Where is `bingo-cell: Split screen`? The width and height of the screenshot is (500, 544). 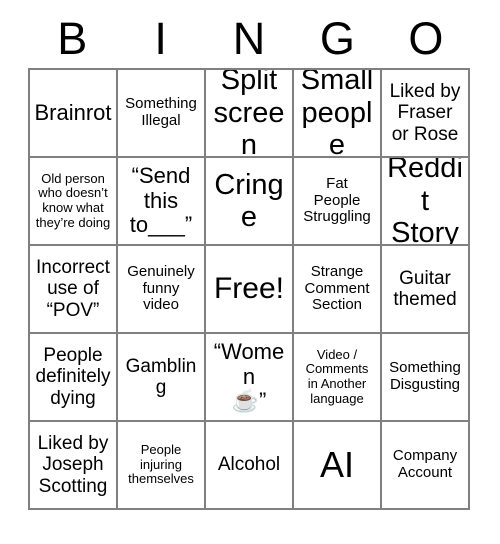
bingo-cell: Split screen is located at coordinates (250, 114).